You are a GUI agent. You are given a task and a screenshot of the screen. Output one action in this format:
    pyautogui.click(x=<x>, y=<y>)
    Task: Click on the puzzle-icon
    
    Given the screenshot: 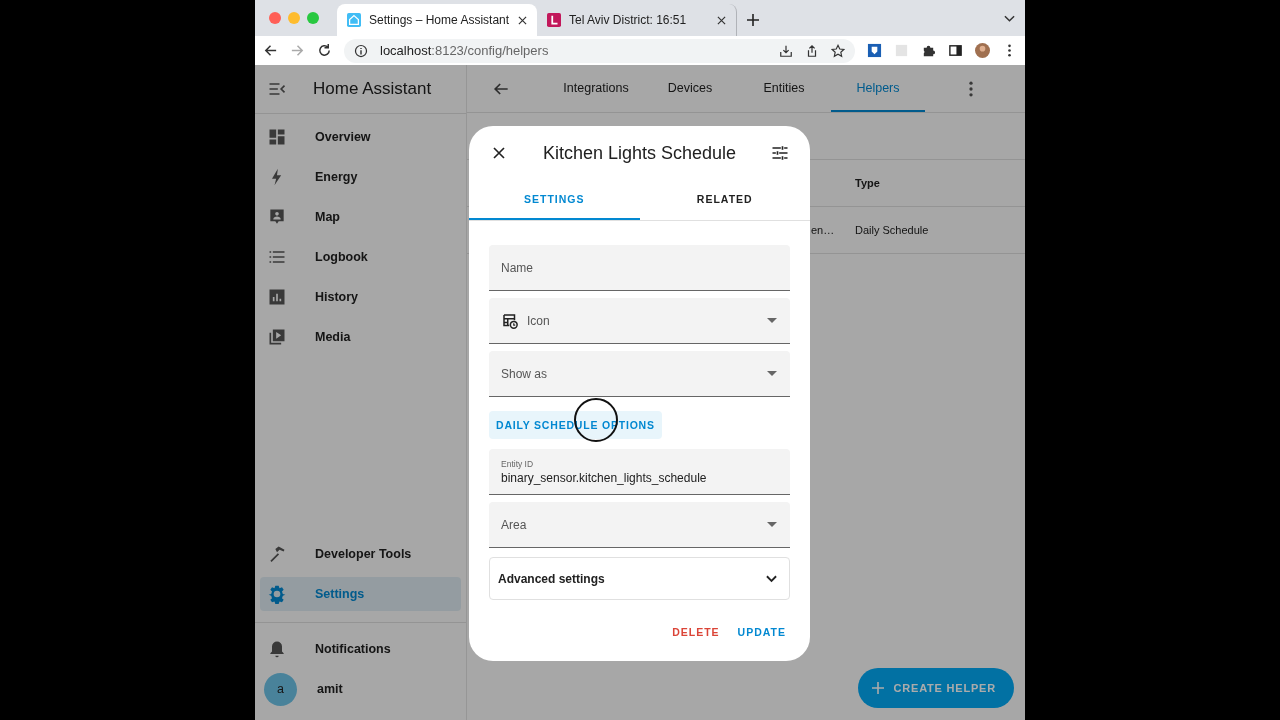 What is the action you would take?
    pyautogui.click(x=928, y=50)
    